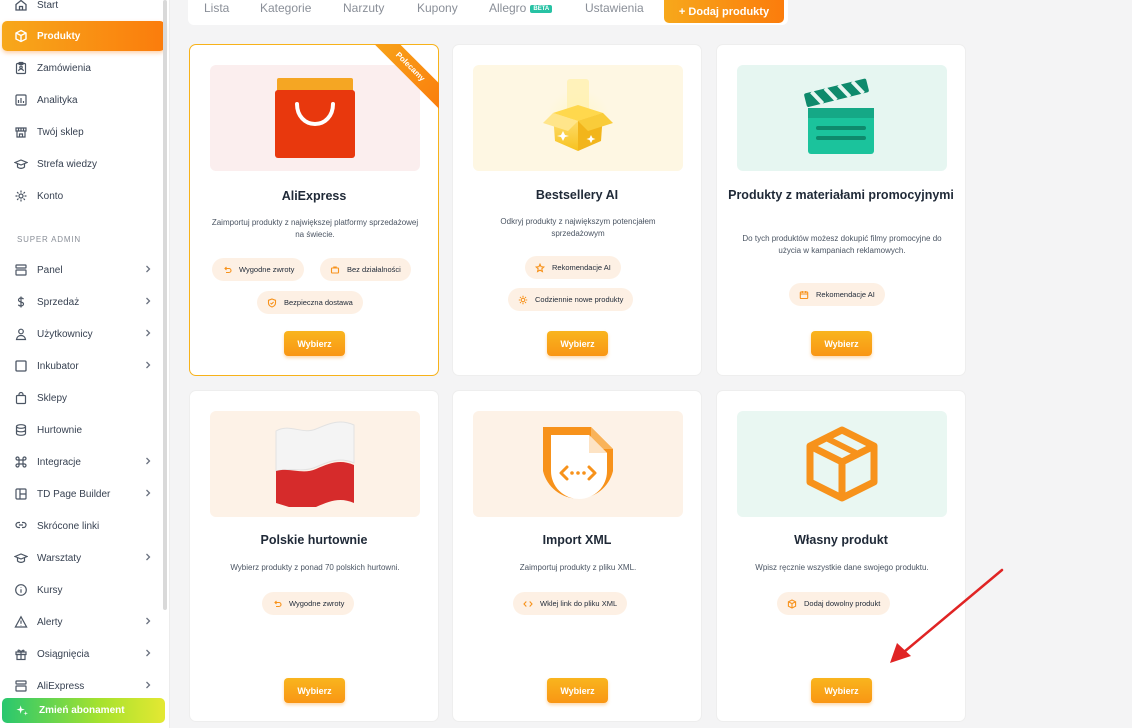 This screenshot has width=1132, height=728. What do you see at coordinates (21, 590) in the screenshot?
I see `info-icon` at bounding box center [21, 590].